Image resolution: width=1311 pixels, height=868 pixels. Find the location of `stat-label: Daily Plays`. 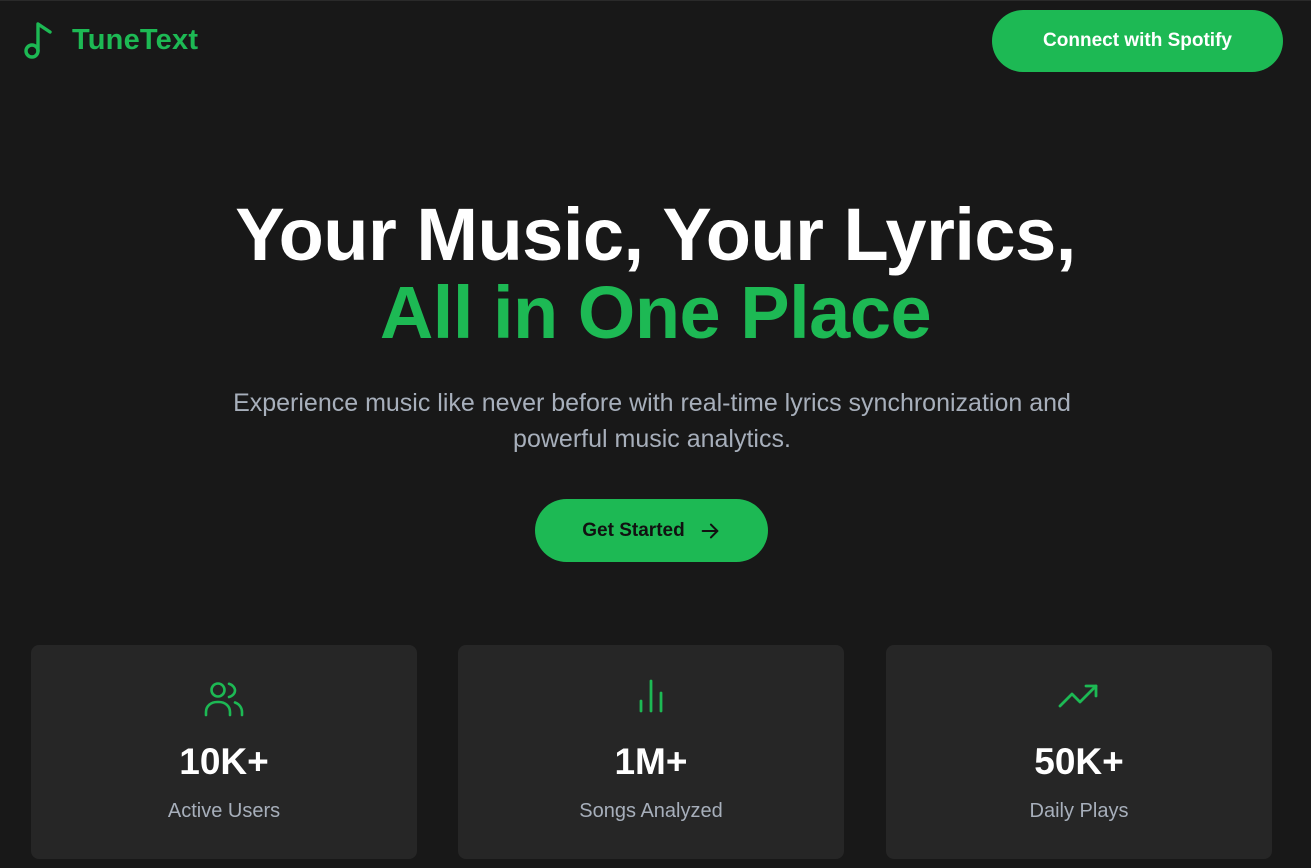

stat-label: Daily Plays is located at coordinates (1079, 811).